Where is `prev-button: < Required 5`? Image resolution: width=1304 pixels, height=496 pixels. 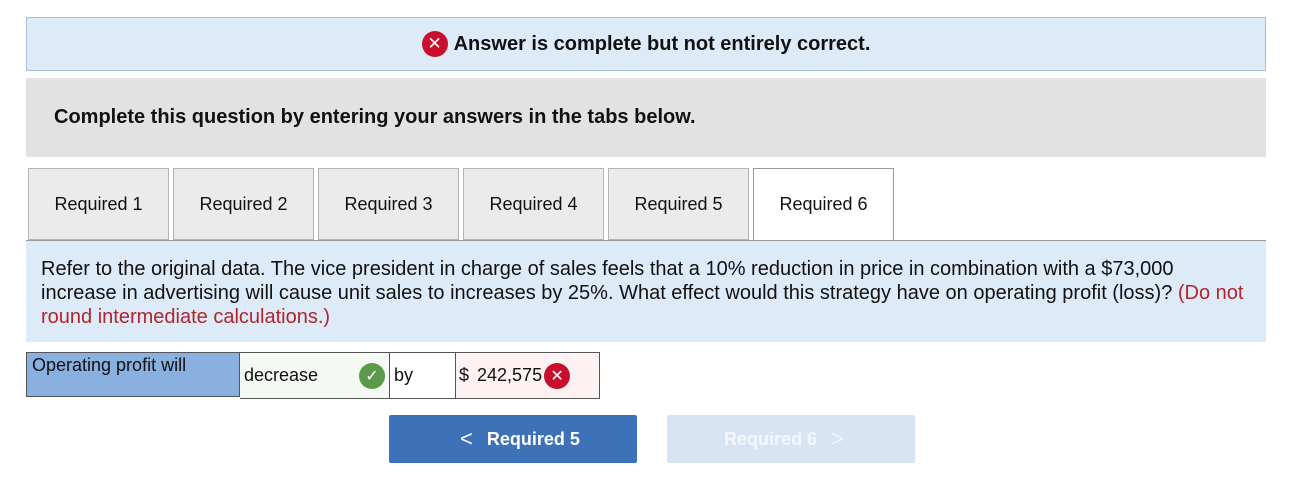
prev-button: < Required 5 is located at coordinates (513, 439).